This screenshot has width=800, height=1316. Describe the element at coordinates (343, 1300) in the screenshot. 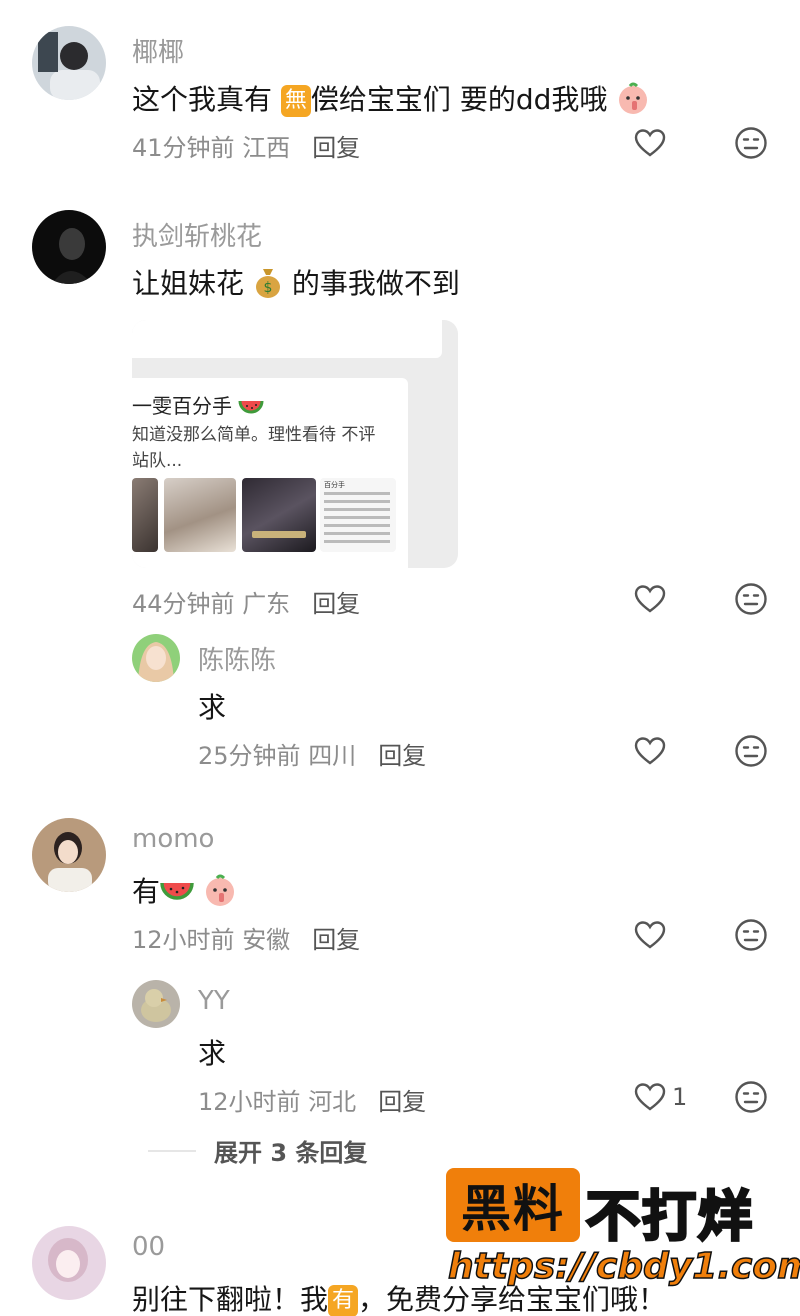

I see `have-badge: 有` at that location.